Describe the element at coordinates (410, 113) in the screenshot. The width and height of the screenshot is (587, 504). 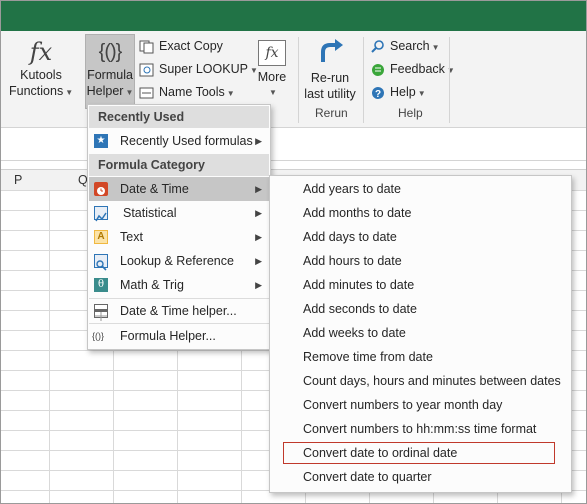
I see `help-group-label: Help` at that location.